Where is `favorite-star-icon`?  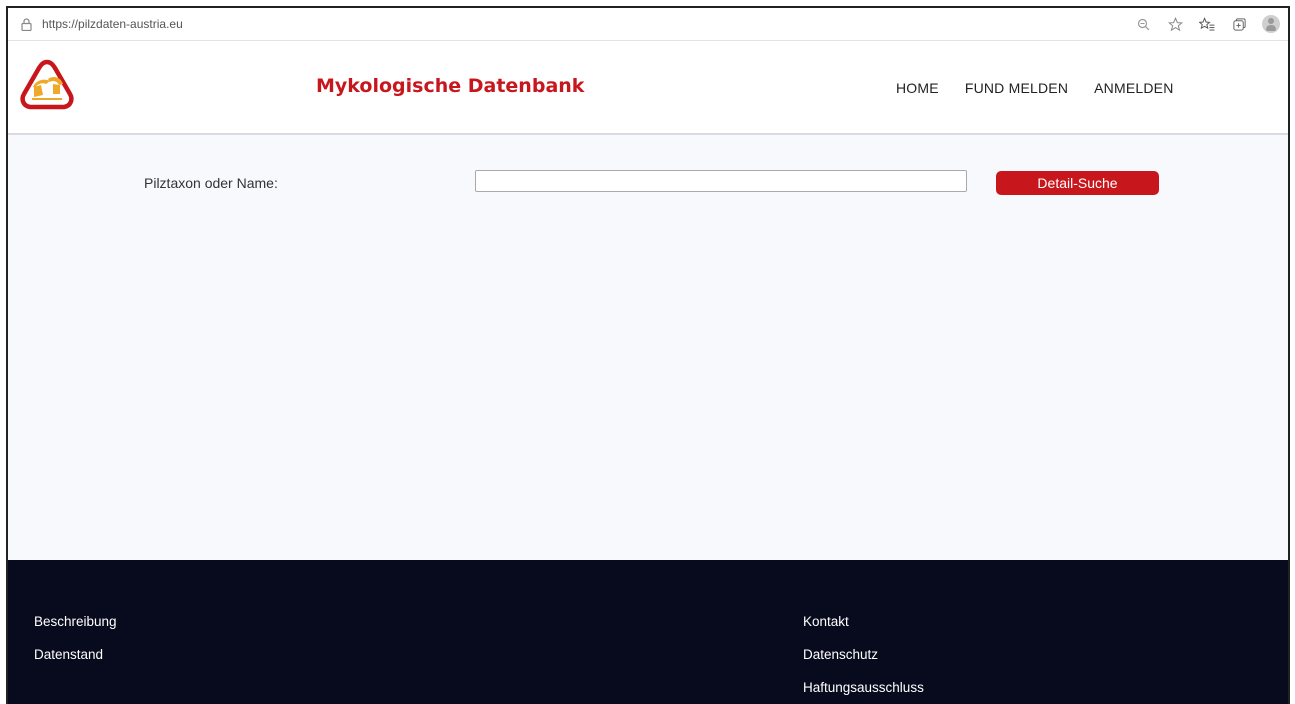 favorite-star-icon is located at coordinates (1175, 24).